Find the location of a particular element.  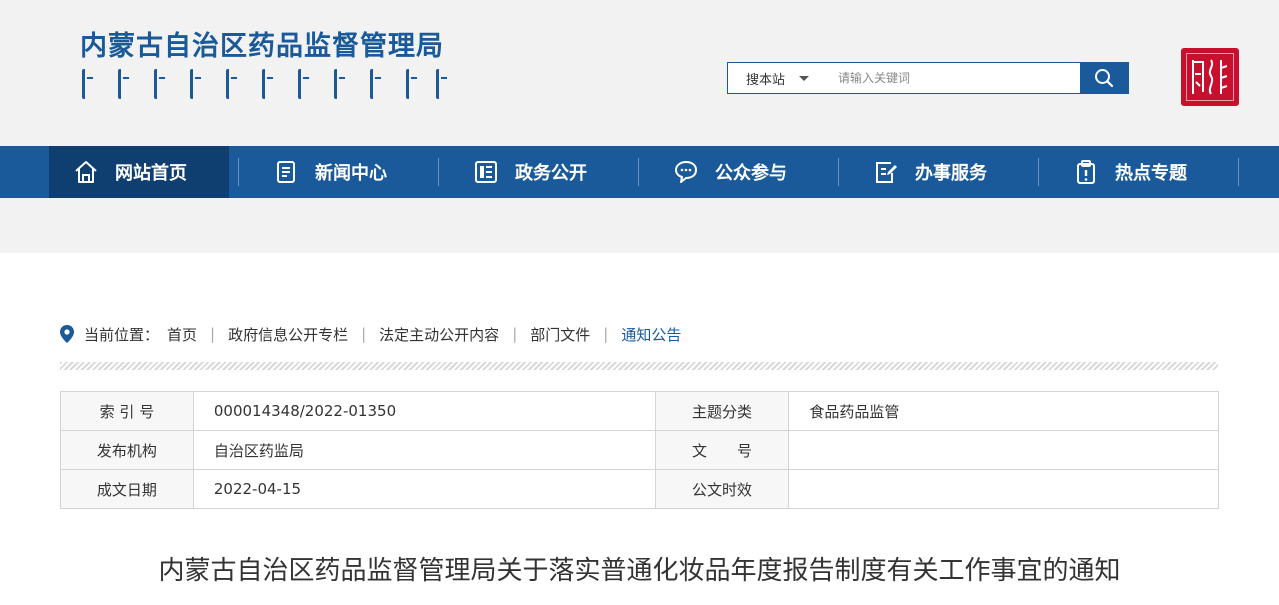

mongolian-script-logo is located at coordinates (263, 86).